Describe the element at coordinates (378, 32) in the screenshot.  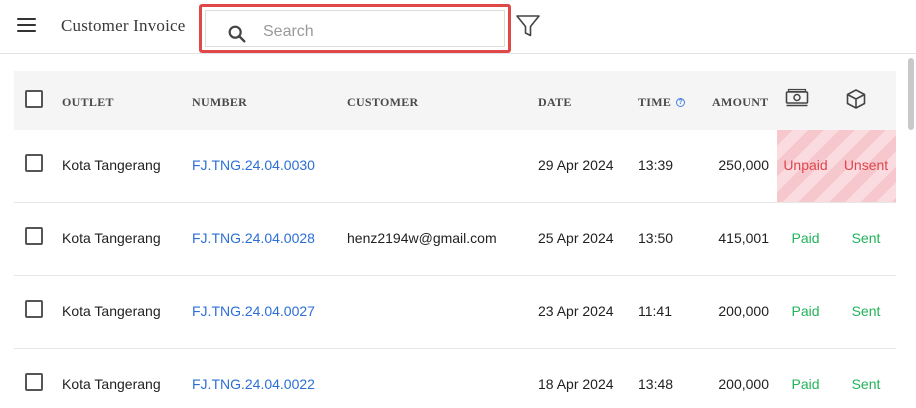
I see `search-input` at that location.